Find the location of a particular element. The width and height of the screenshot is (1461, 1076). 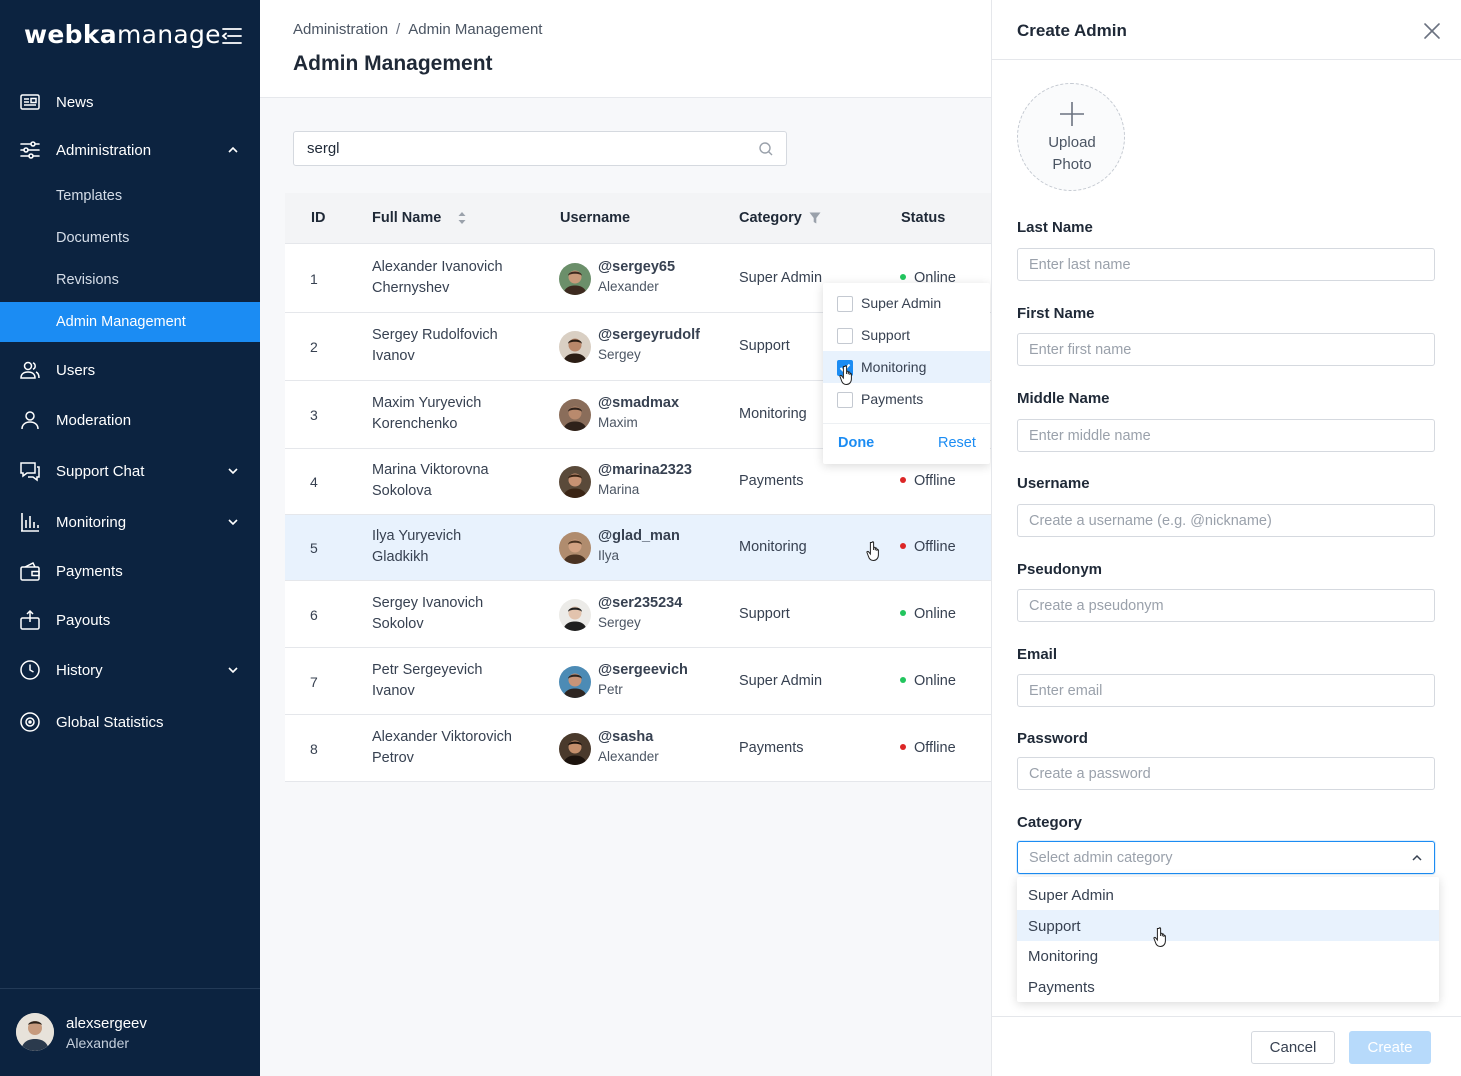

sidebar-item-users: Users is located at coordinates (130, 370).